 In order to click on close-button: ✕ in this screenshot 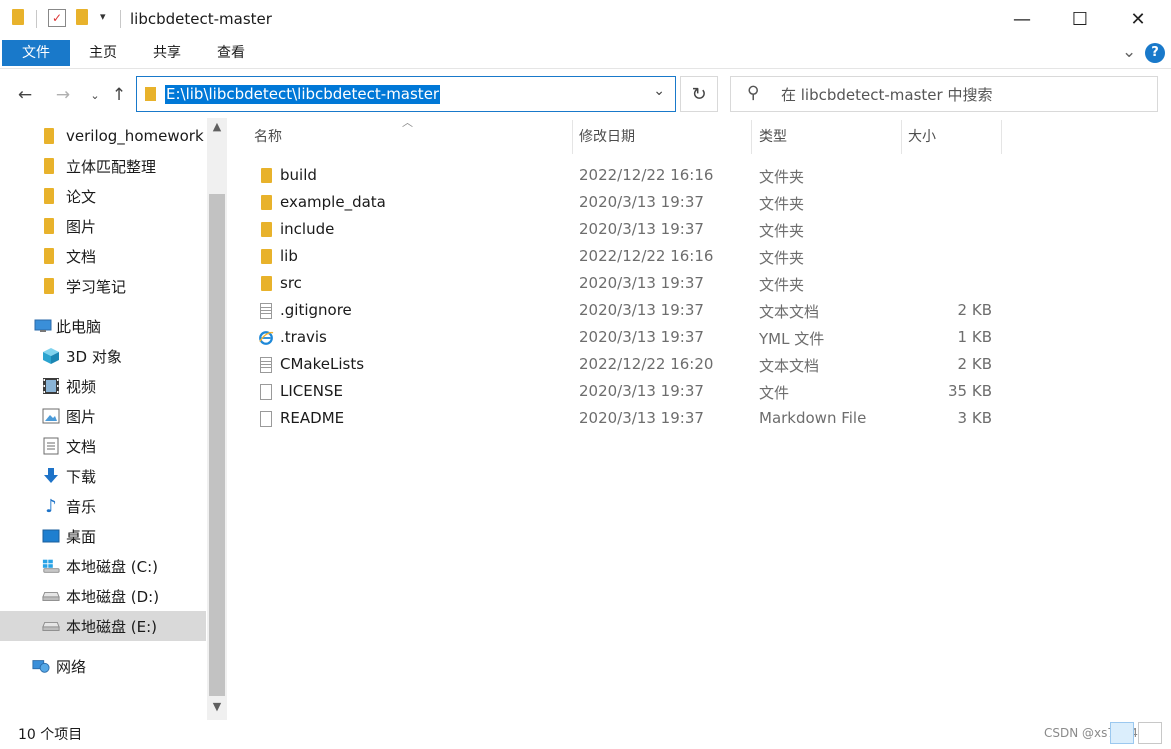, I will do `click(1138, 19)`.